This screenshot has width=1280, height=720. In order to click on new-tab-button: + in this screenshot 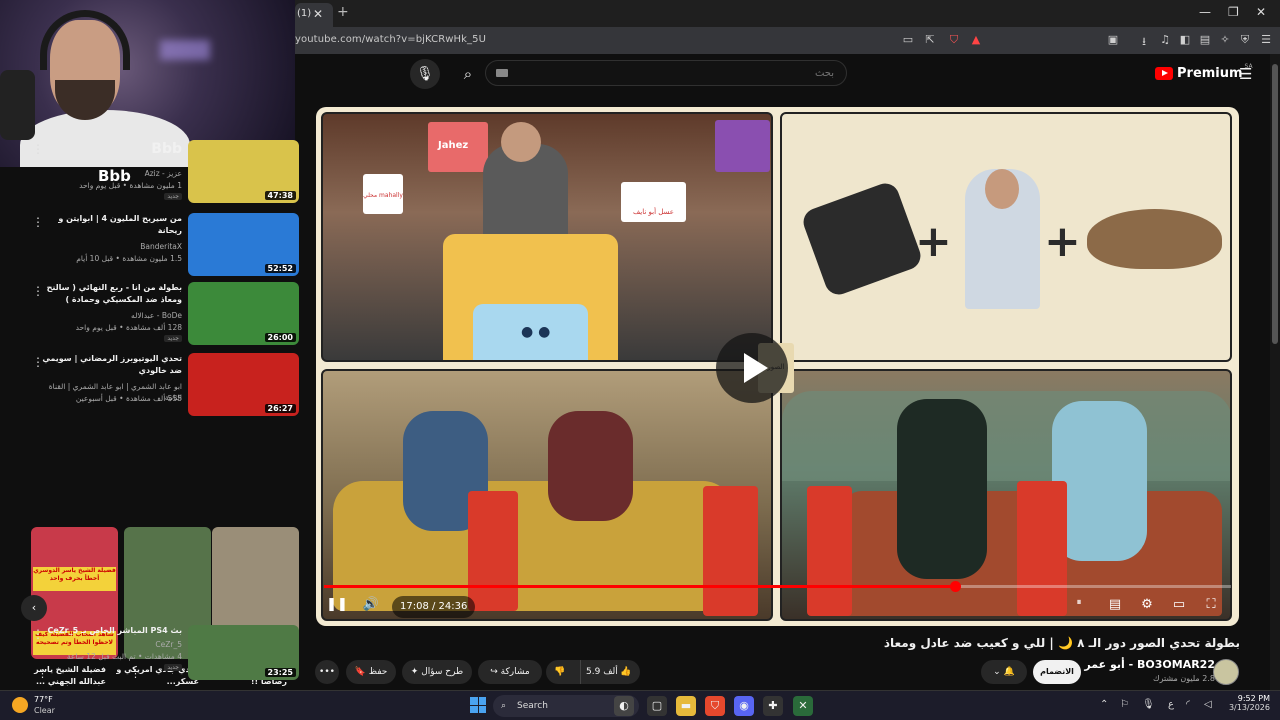, I will do `click(343, 12)`.